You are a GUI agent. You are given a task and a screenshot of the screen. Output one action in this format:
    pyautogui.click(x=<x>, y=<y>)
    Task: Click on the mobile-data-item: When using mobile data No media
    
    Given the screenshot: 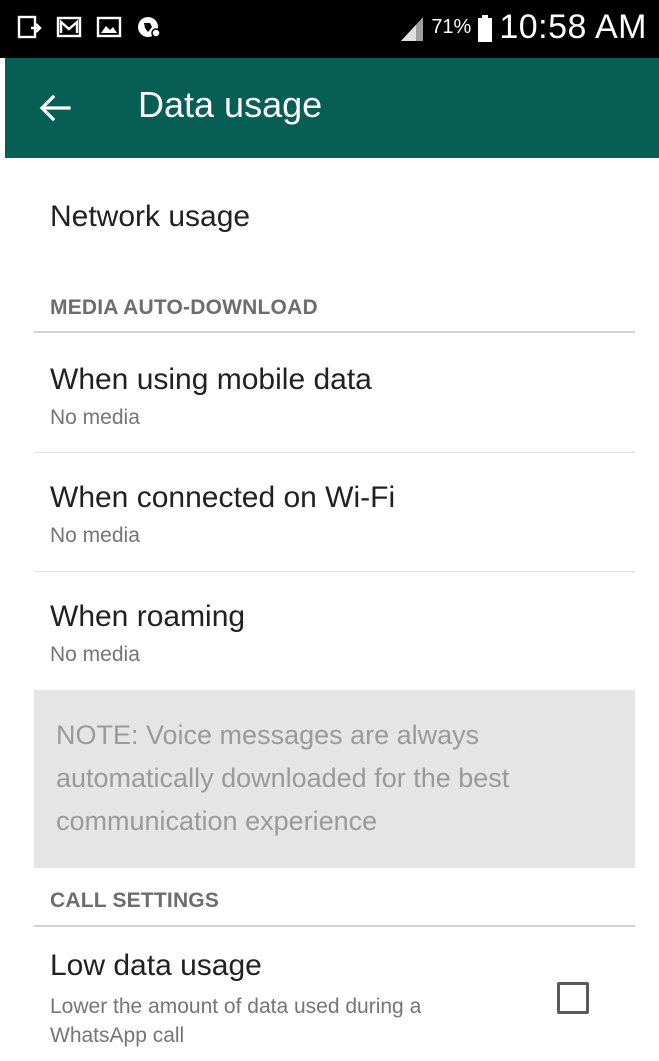 What is the action you would take?
    pyautogui.click(x=329, y=393)
    